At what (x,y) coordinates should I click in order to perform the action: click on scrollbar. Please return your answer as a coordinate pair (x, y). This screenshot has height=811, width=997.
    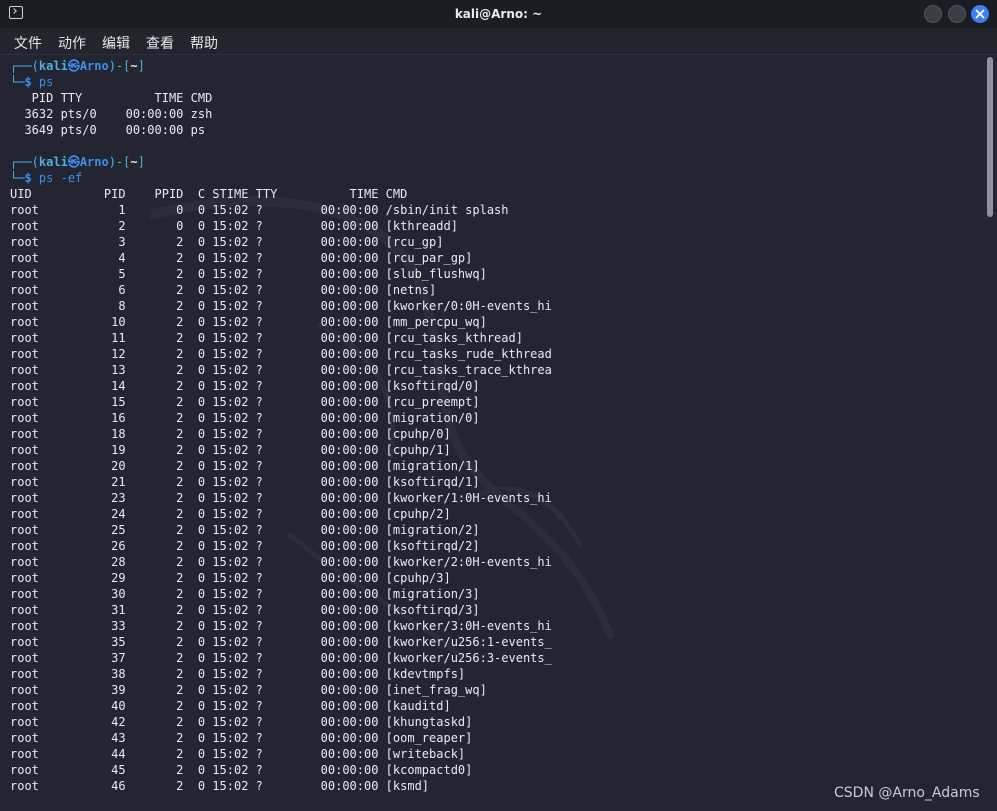
    Looking at the image, I should click on (991, 433).